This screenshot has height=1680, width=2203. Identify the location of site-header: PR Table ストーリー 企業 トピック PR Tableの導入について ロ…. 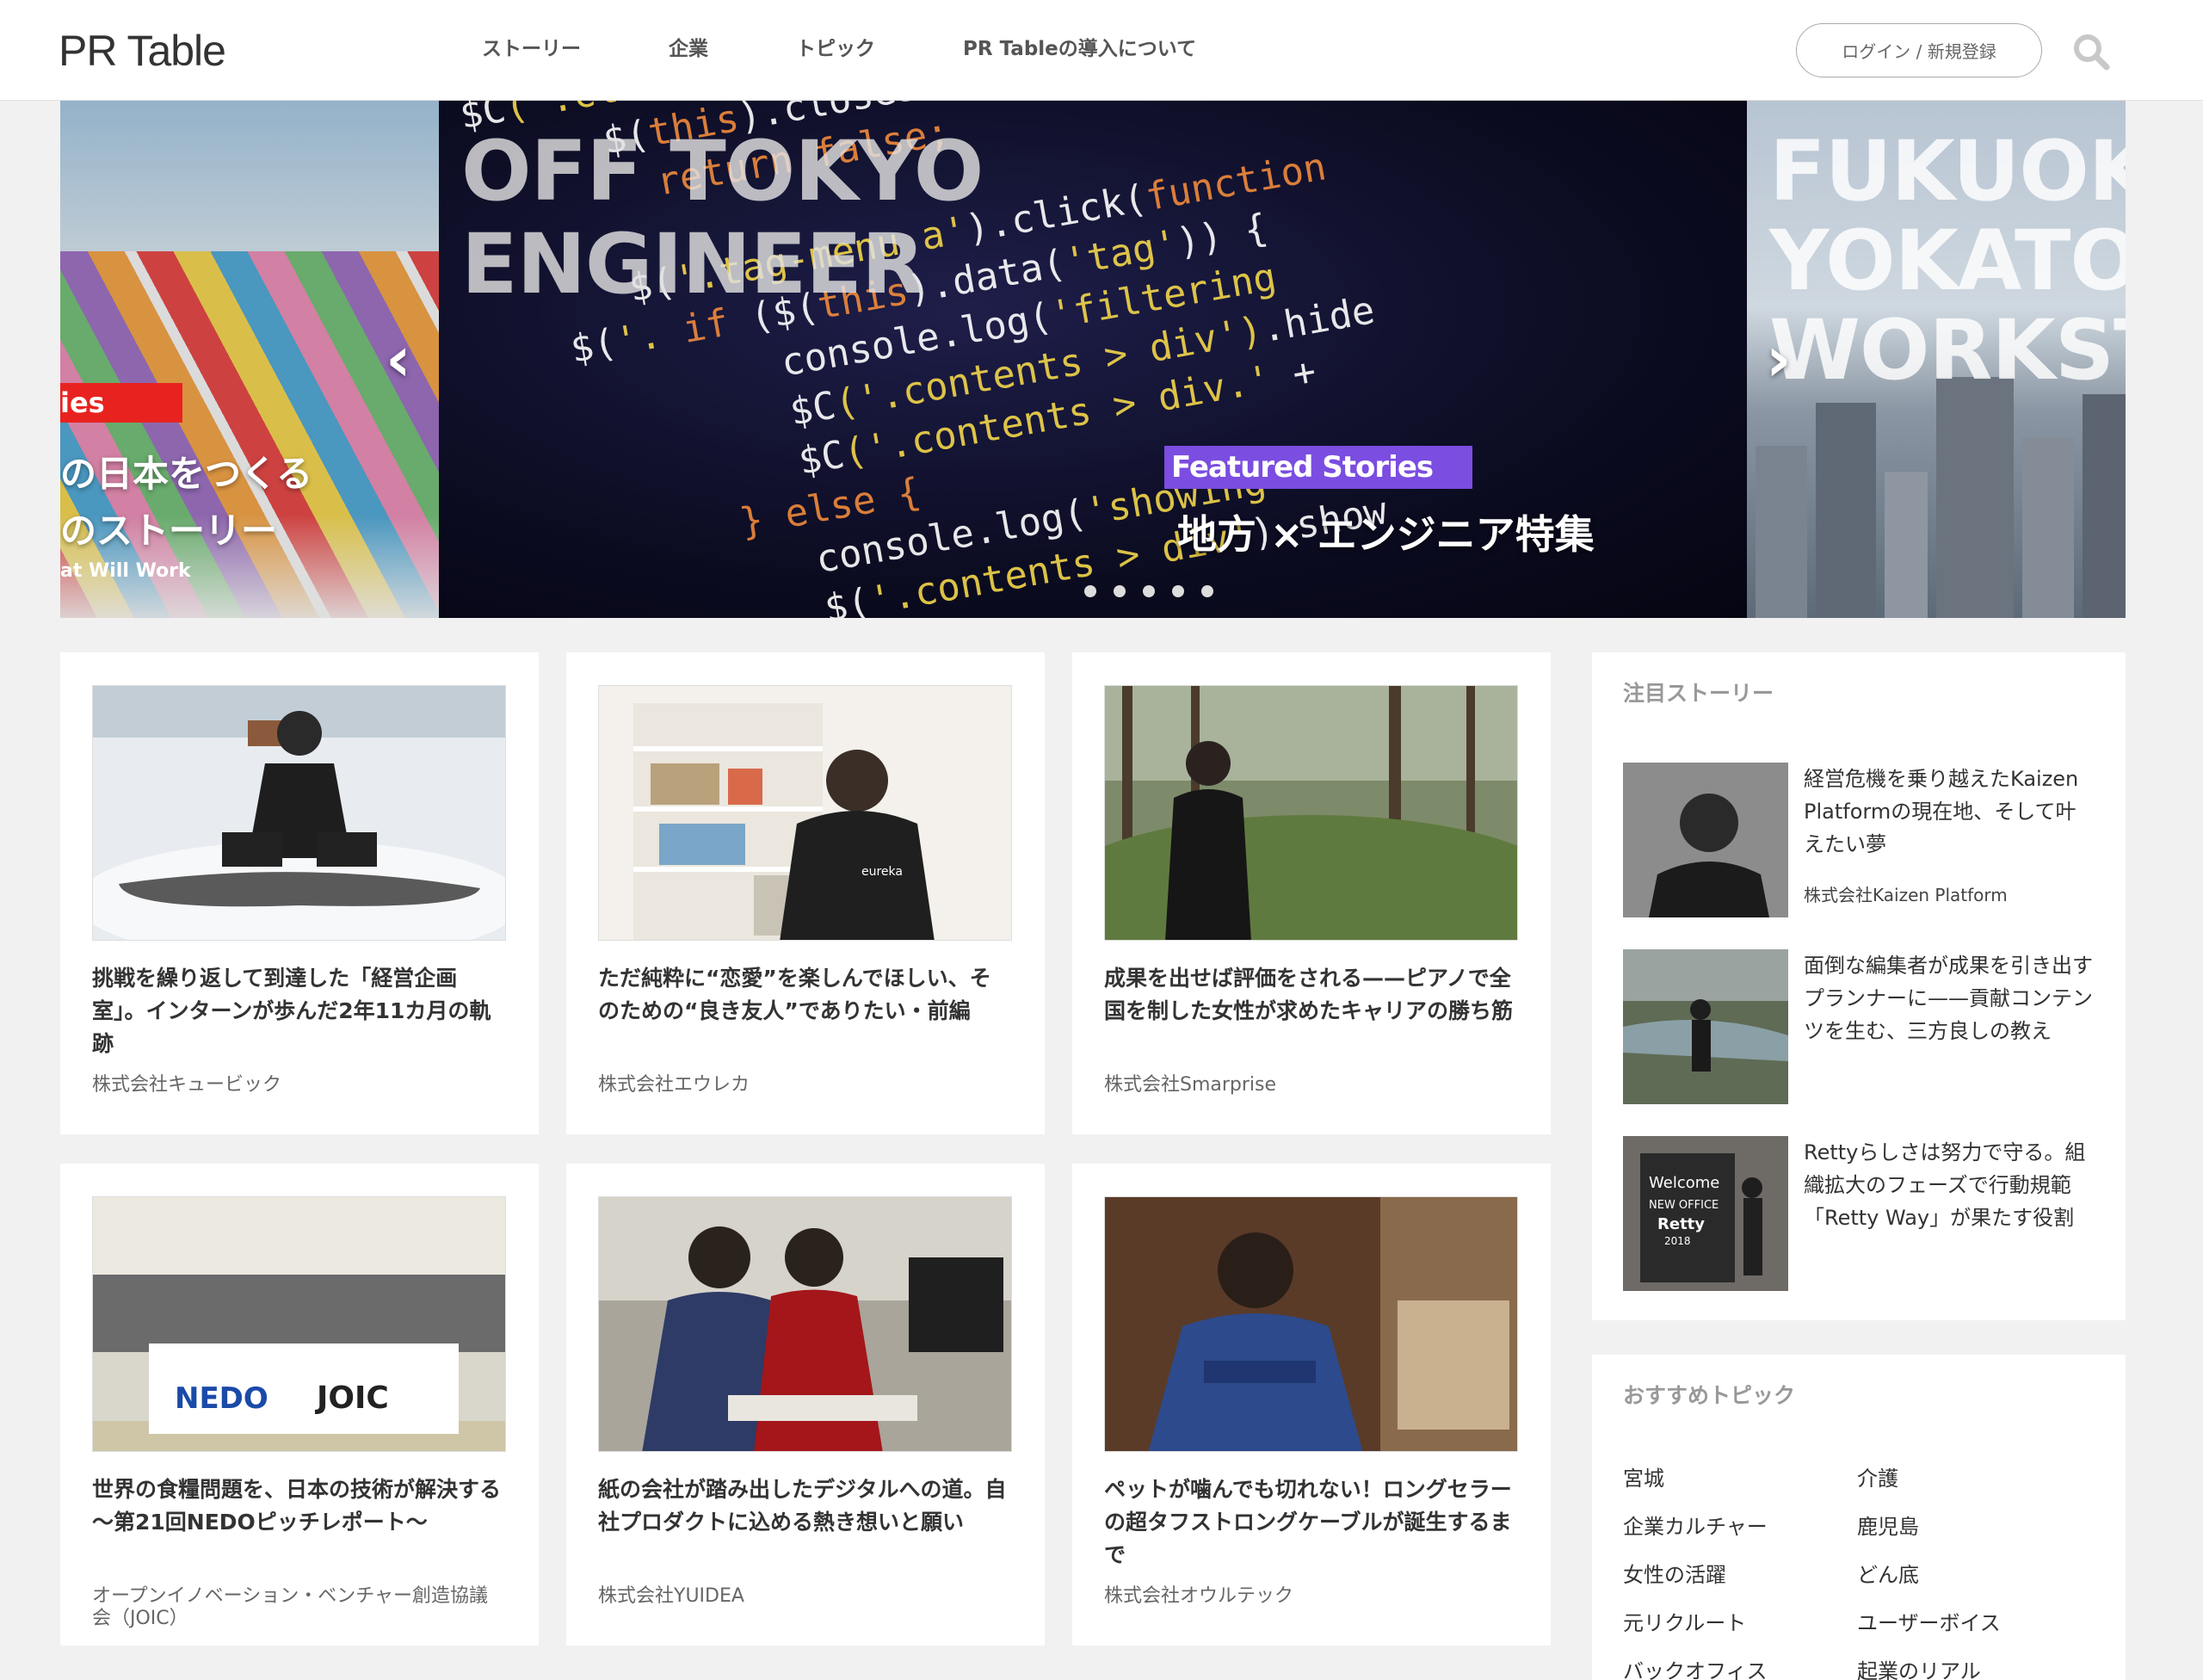
(1101, 50).